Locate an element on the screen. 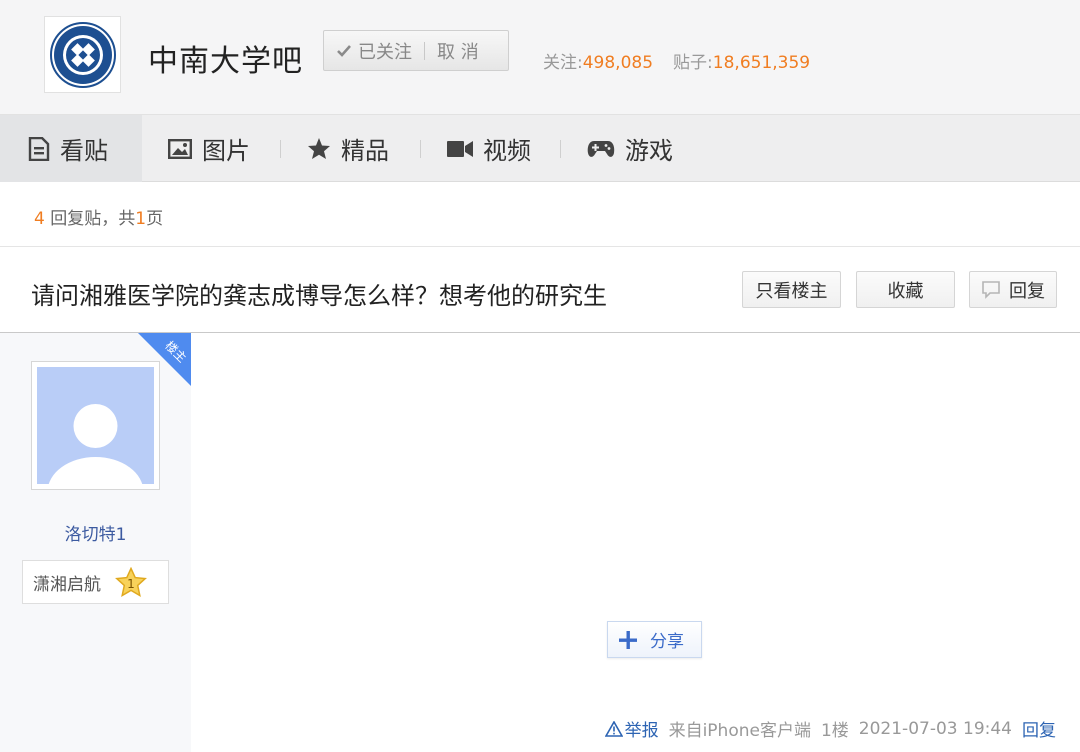 The width and height of the screenshot is (1080, 752). tab-featured-label: 精品 is located at coordinates (365, 151).